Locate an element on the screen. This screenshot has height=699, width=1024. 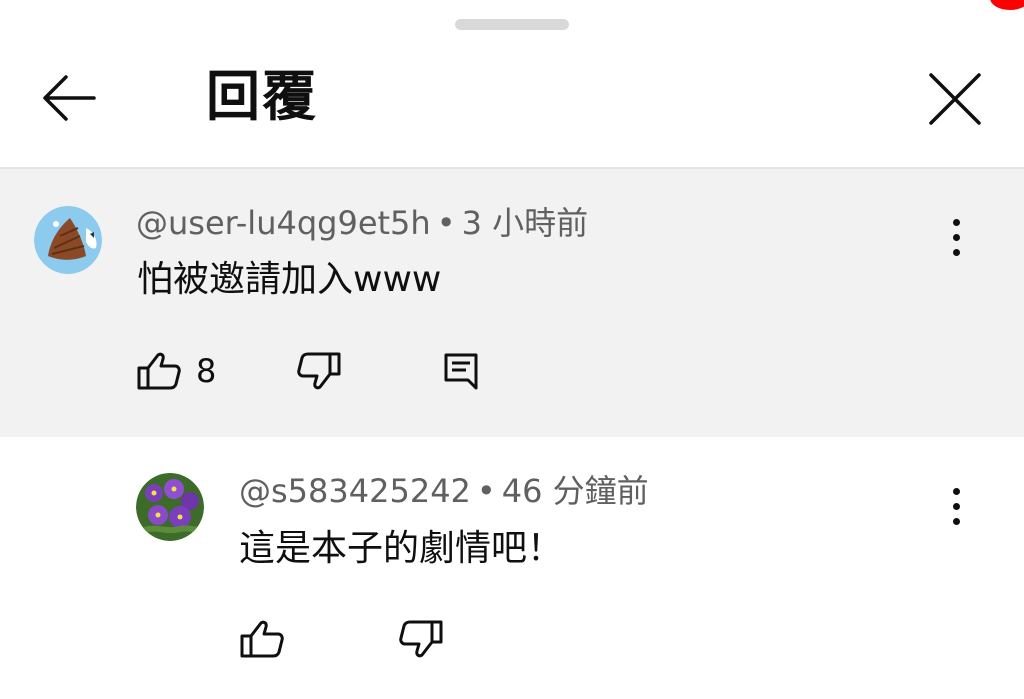
comment-time: 46 分鐘前 is located at coordinates (575, 491).